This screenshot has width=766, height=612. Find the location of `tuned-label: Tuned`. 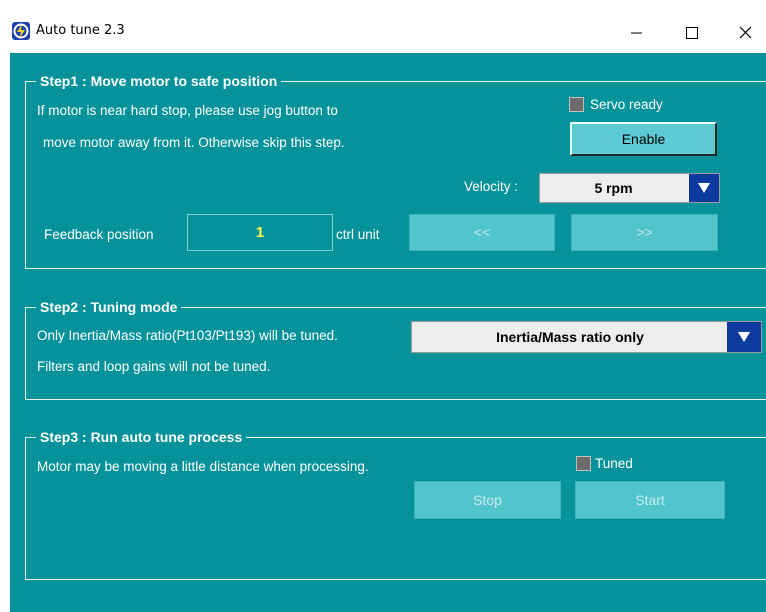

tuned-label: Tuned is located at coordinates (614, 463).